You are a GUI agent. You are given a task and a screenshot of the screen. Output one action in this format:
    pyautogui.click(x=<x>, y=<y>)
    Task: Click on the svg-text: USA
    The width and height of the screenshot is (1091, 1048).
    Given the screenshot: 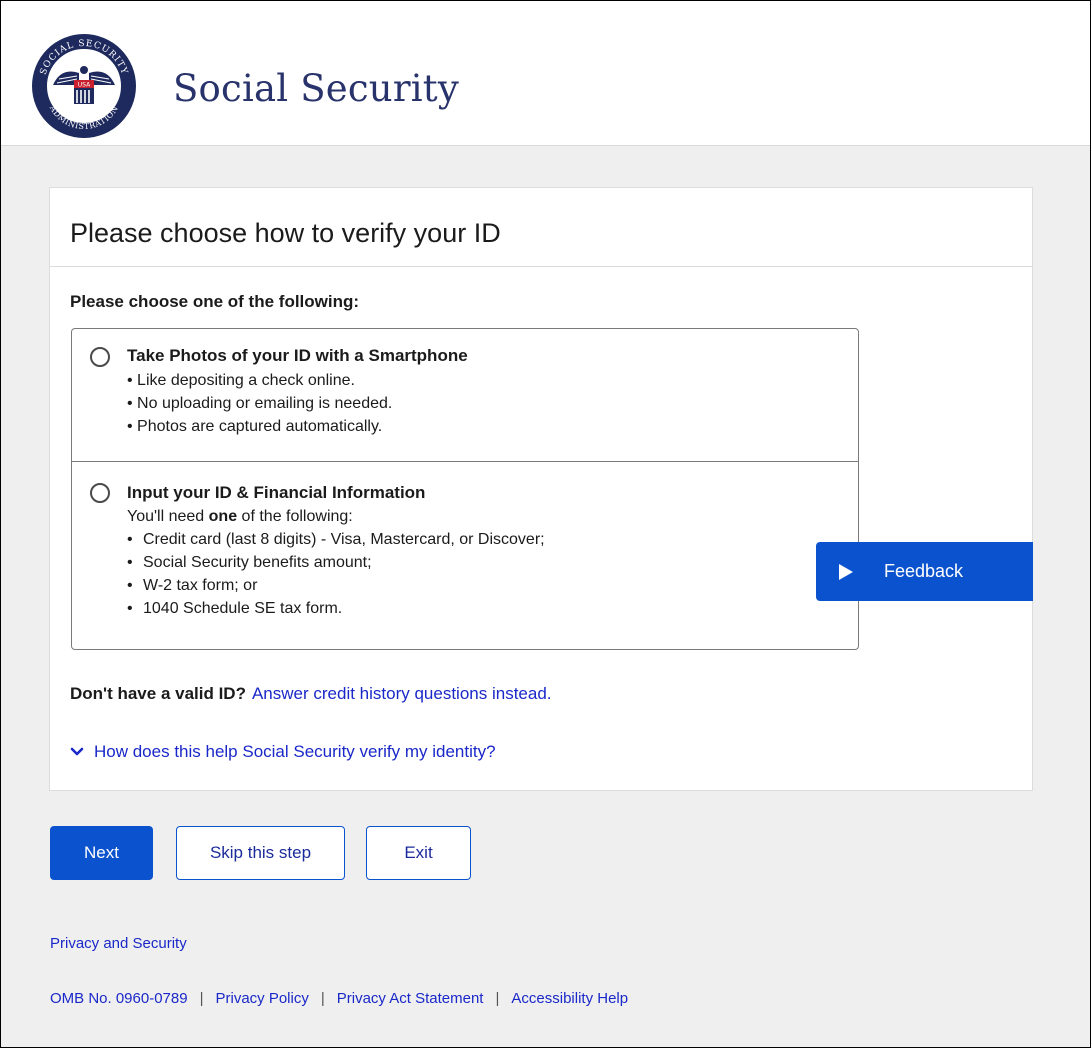 What is the action you would take?
    pyautogui.click(x=84, y=85)
    